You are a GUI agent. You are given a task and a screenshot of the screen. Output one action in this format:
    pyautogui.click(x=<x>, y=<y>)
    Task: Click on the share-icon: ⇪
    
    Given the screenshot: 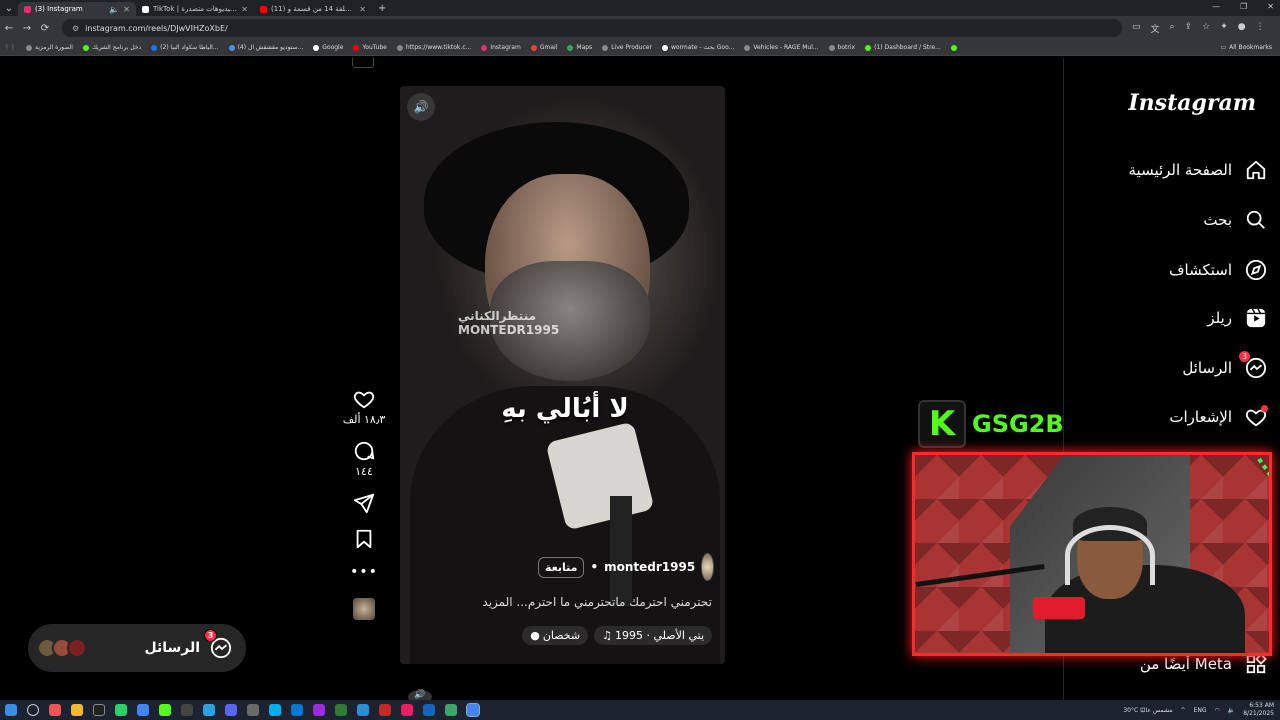 What is the action you would take?
    pyautogui.click(x=1189, y=28)
    